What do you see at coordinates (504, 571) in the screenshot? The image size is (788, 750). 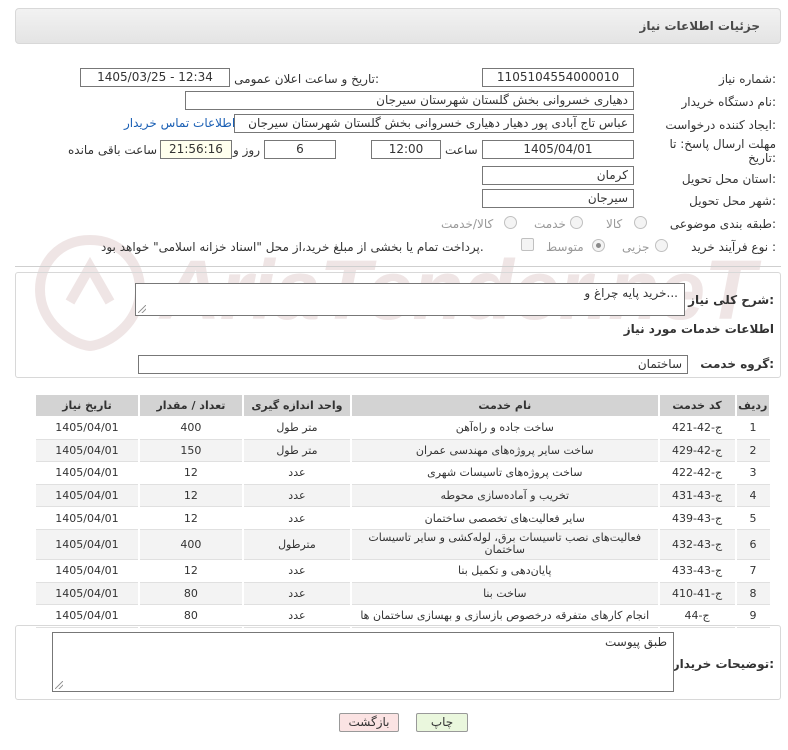 I see `cell-service-name: پایان‌دهی و تکمیل بنا` at bounding box center [504, 571].